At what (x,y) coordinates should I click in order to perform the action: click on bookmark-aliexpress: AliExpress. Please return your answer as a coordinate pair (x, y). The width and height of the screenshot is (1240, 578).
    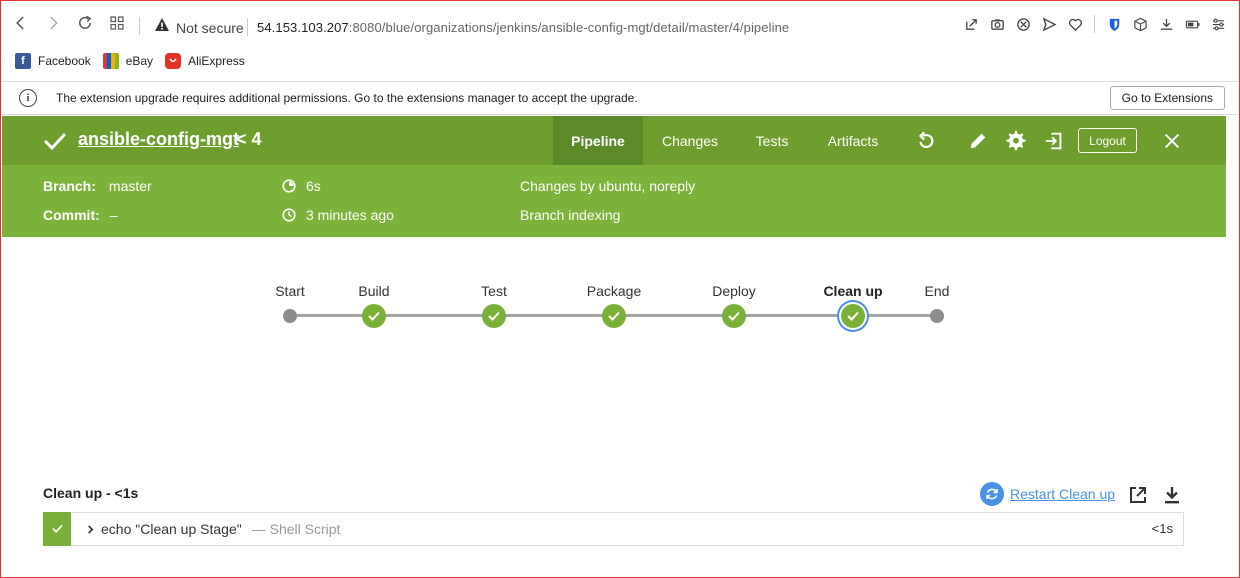
    Looking at the image, I should click on (205, 61).